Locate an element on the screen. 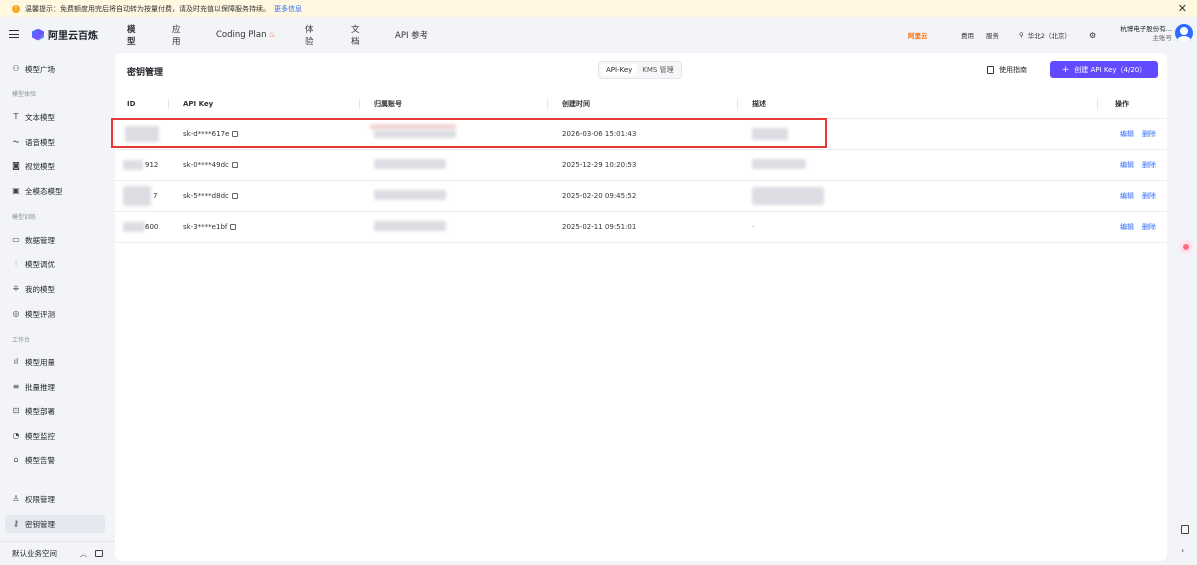 The width and height of the screenshot is (1197, 565). brand-logo: 阿里云百炼 is located at coordinates (65, 34).